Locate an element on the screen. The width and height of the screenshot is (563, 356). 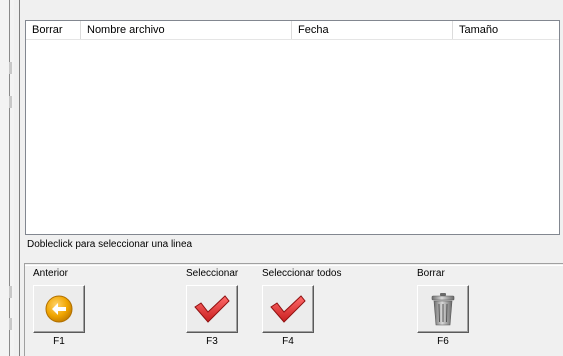
anterior-key-group: Anterior F1 is located at coordinates (61, 309).